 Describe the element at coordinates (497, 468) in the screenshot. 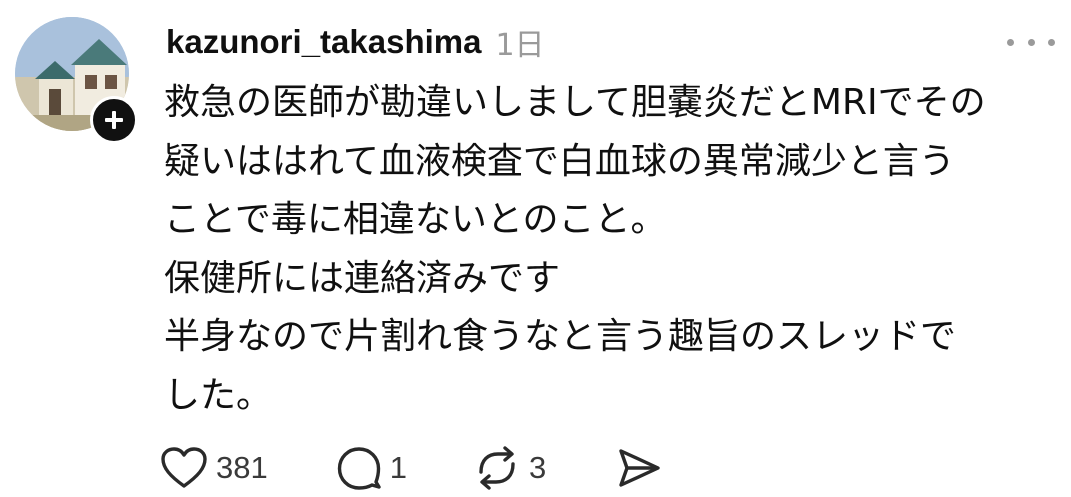

I see `repost-icon` at that location.